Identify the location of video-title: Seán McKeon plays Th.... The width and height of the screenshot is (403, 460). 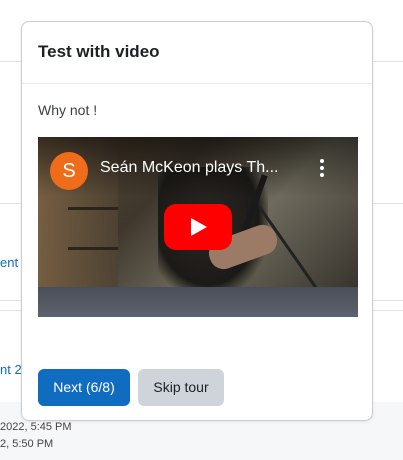
(189, 168).